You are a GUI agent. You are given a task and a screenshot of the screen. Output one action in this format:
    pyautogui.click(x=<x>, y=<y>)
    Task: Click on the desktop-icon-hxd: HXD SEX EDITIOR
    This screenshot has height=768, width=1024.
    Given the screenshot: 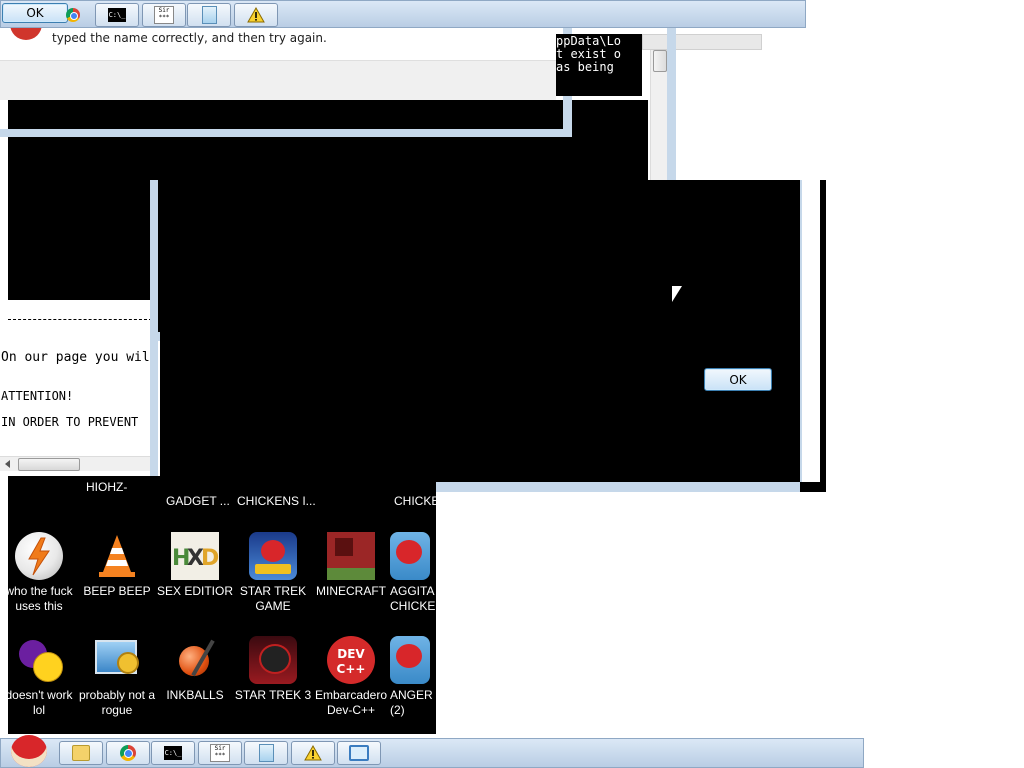 What is the action you would take?
    pyautogui.click(x=195, y=565)
    